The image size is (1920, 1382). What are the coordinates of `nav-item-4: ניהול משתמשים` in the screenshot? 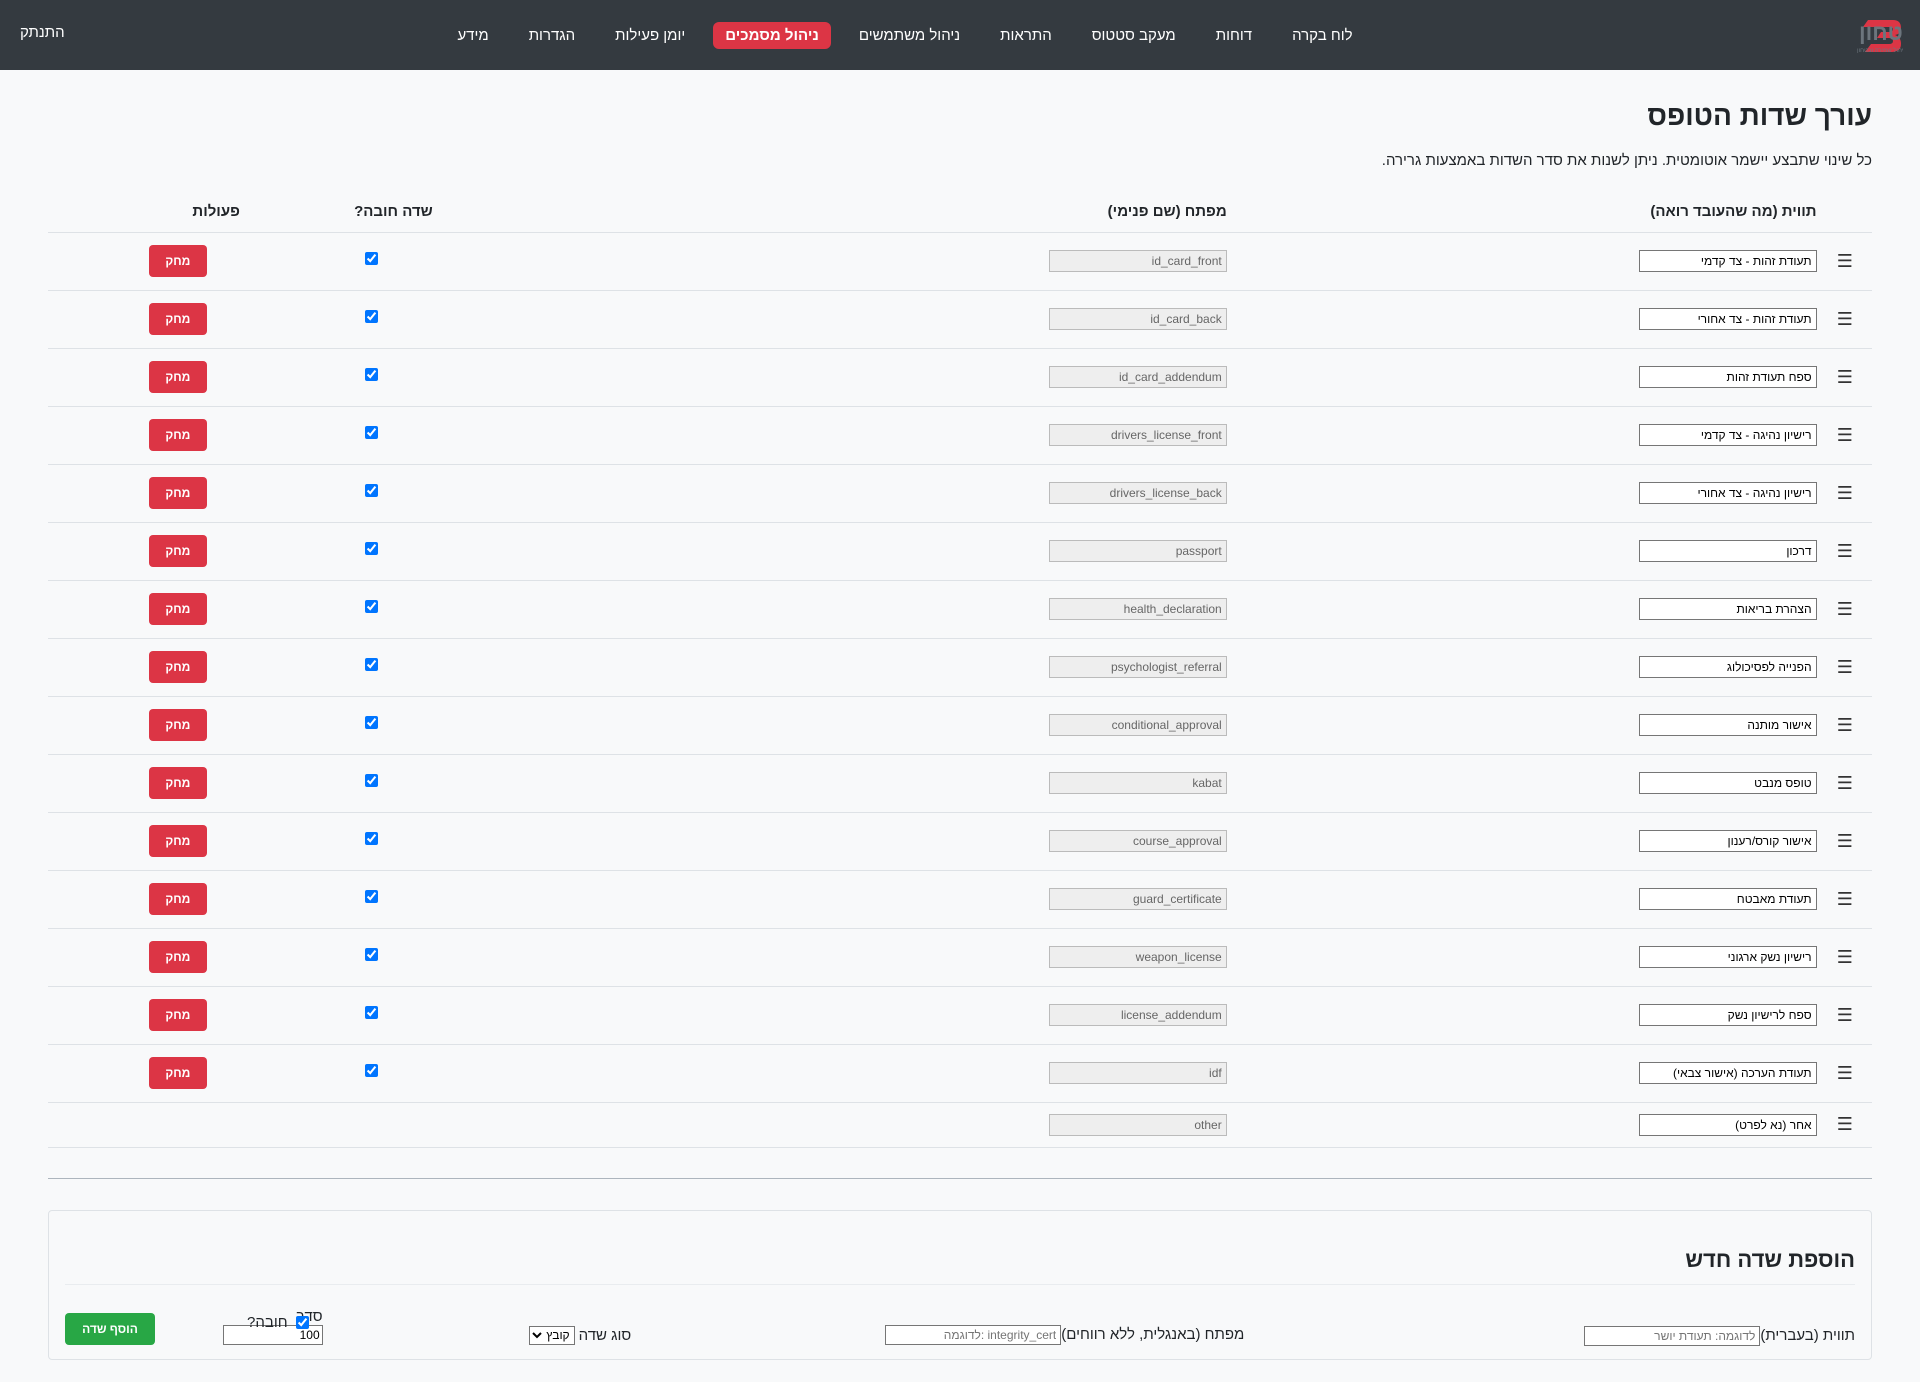 It's located at (909, 35).